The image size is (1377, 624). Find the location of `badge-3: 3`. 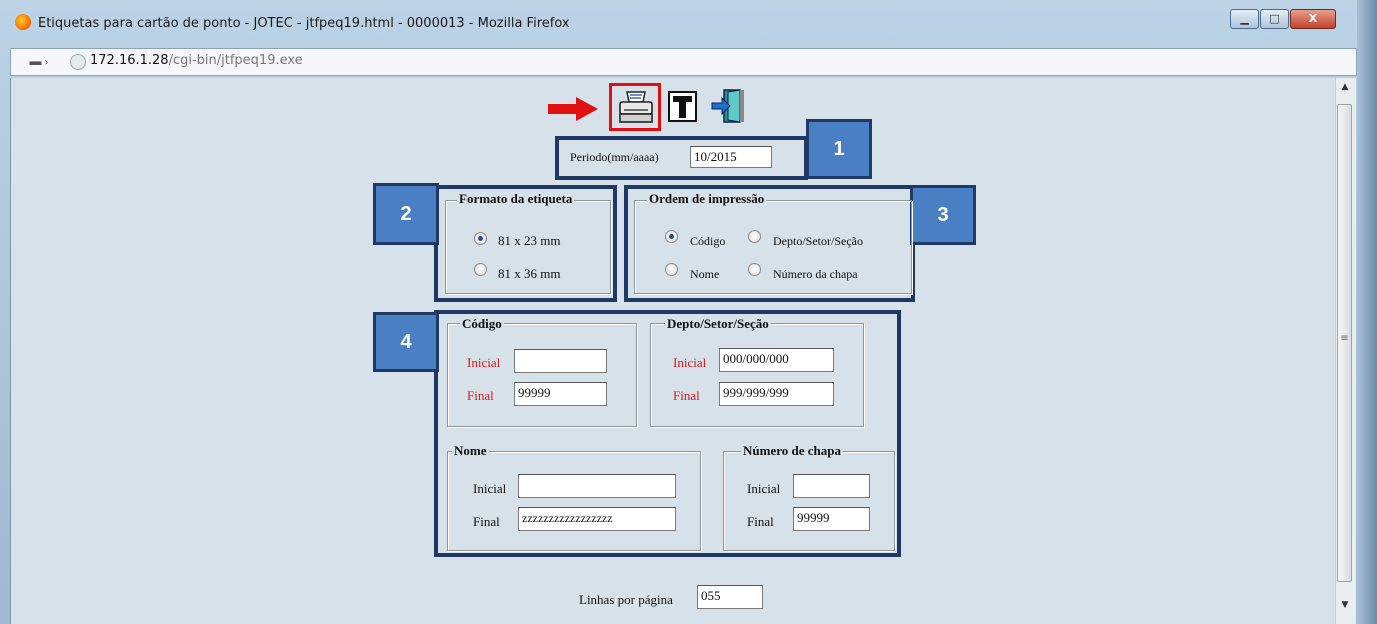

badge-3: 3 is located at coordinates (943, 215).